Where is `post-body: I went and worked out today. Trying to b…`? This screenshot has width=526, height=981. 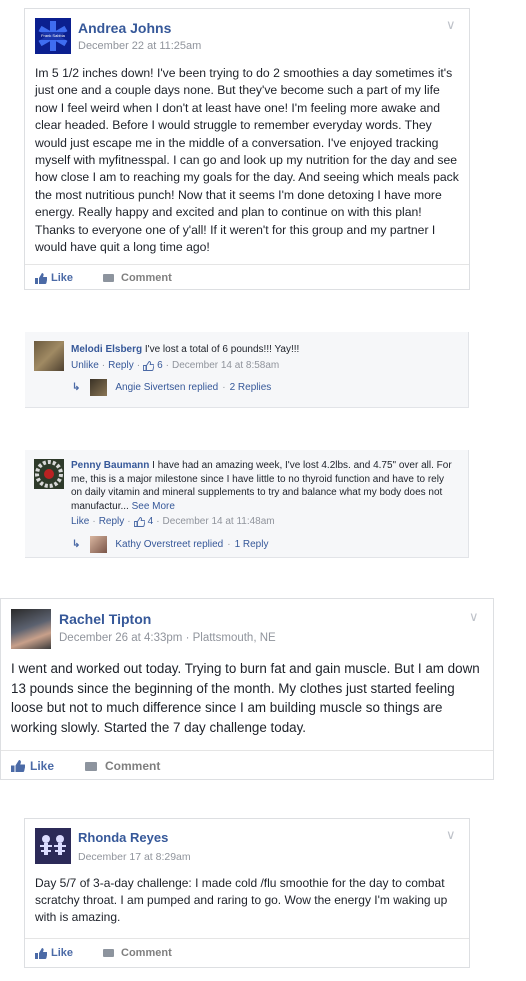 post-body: I went and worked out today. Trying to b… is located at coordinates (245, 698).